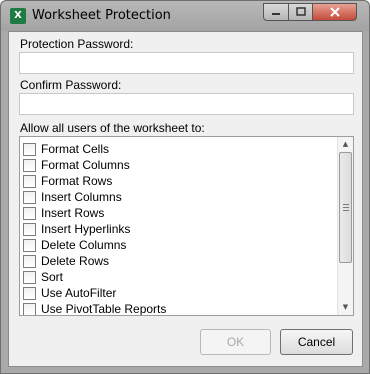 Image resolution: width=370 pixels, height=374 pixels. I want to click on close-button, so click(334, 12).